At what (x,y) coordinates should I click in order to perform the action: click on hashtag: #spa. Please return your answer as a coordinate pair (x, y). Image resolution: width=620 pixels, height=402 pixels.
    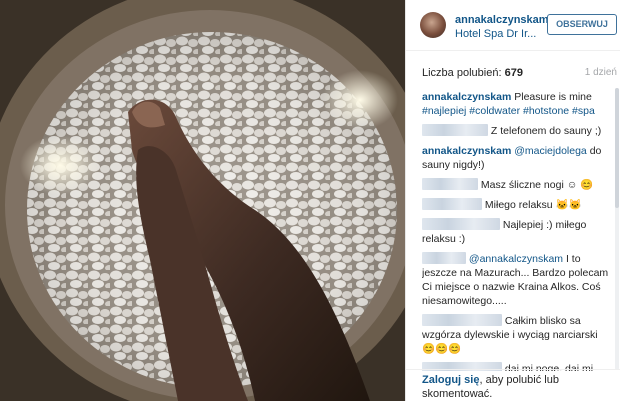
    Looking at the image, I should click on (583, 111).